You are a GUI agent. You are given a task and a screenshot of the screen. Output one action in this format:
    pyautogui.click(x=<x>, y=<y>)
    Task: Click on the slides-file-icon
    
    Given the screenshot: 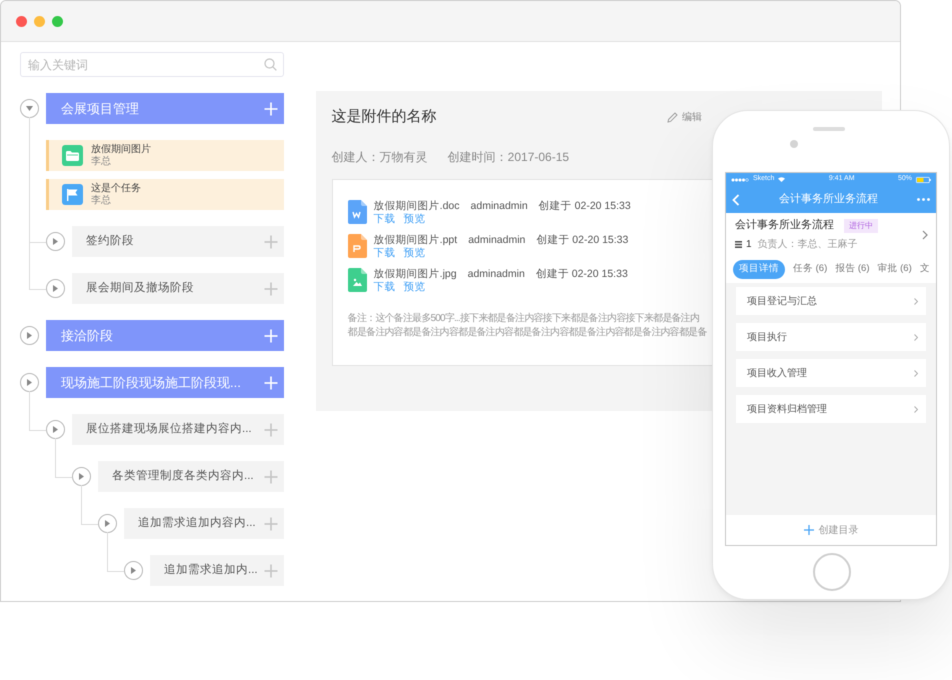 What is the action you would take?
    pyautogui.click(x=357, y=246)
    